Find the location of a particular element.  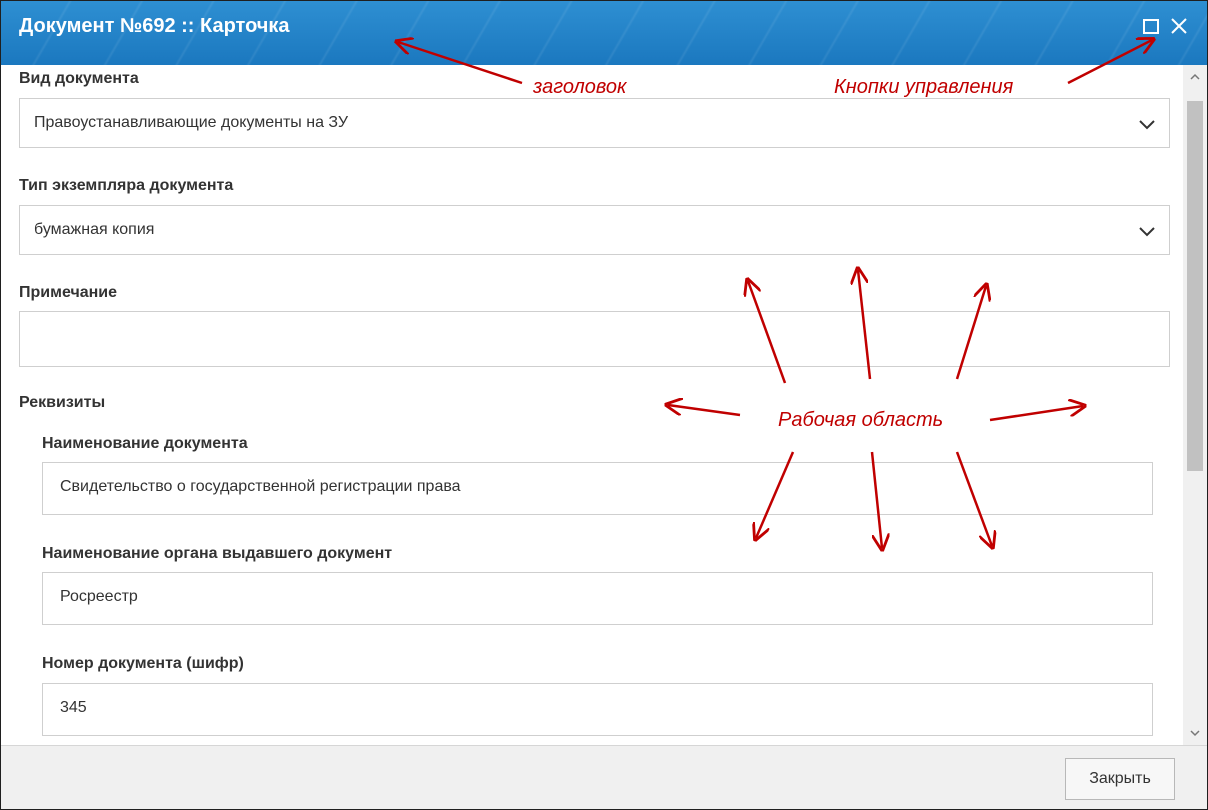

dialog-footer: Закрыть is located at coordinates (604, 777).